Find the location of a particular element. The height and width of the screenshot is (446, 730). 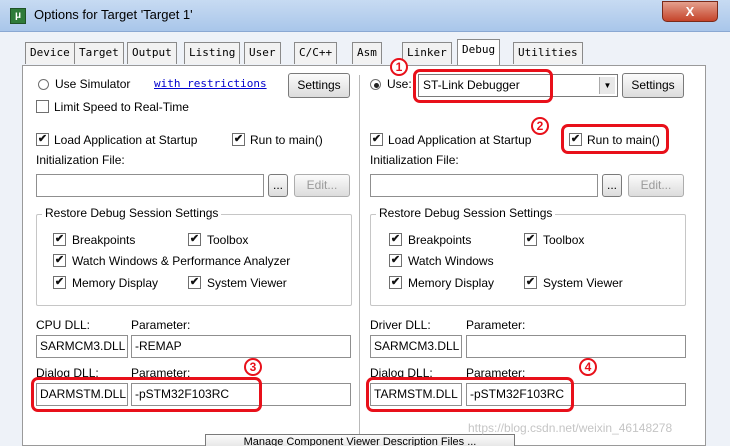

tab-user: User is located at coordinates (262, 53).